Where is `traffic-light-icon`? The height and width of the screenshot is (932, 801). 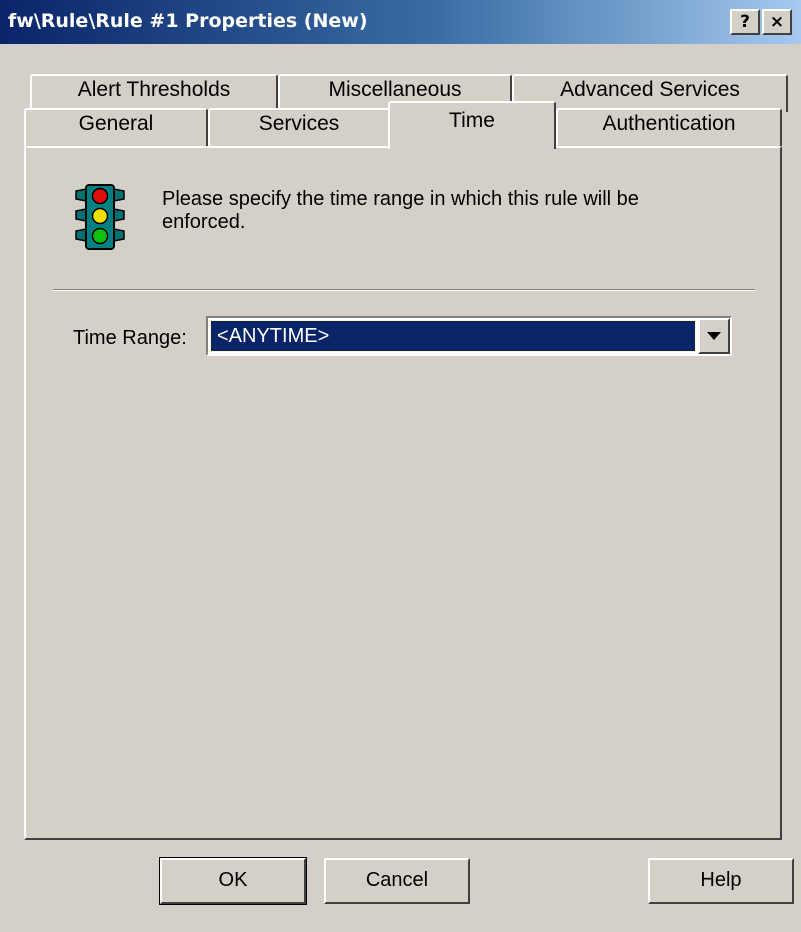
traffic-light-icon is located at coordinates (100, 217).